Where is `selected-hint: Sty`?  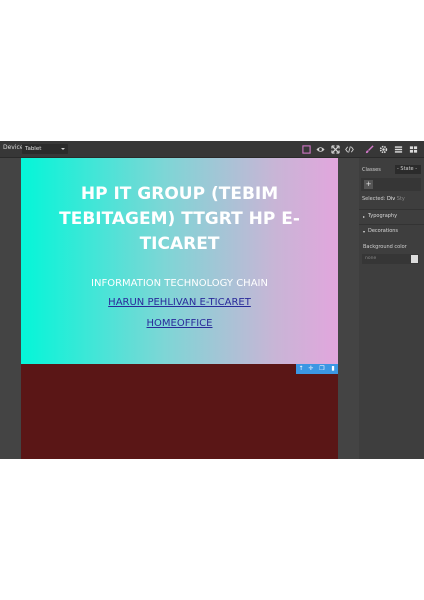 selected-hint: Sty is located at coordinates (400, 199).